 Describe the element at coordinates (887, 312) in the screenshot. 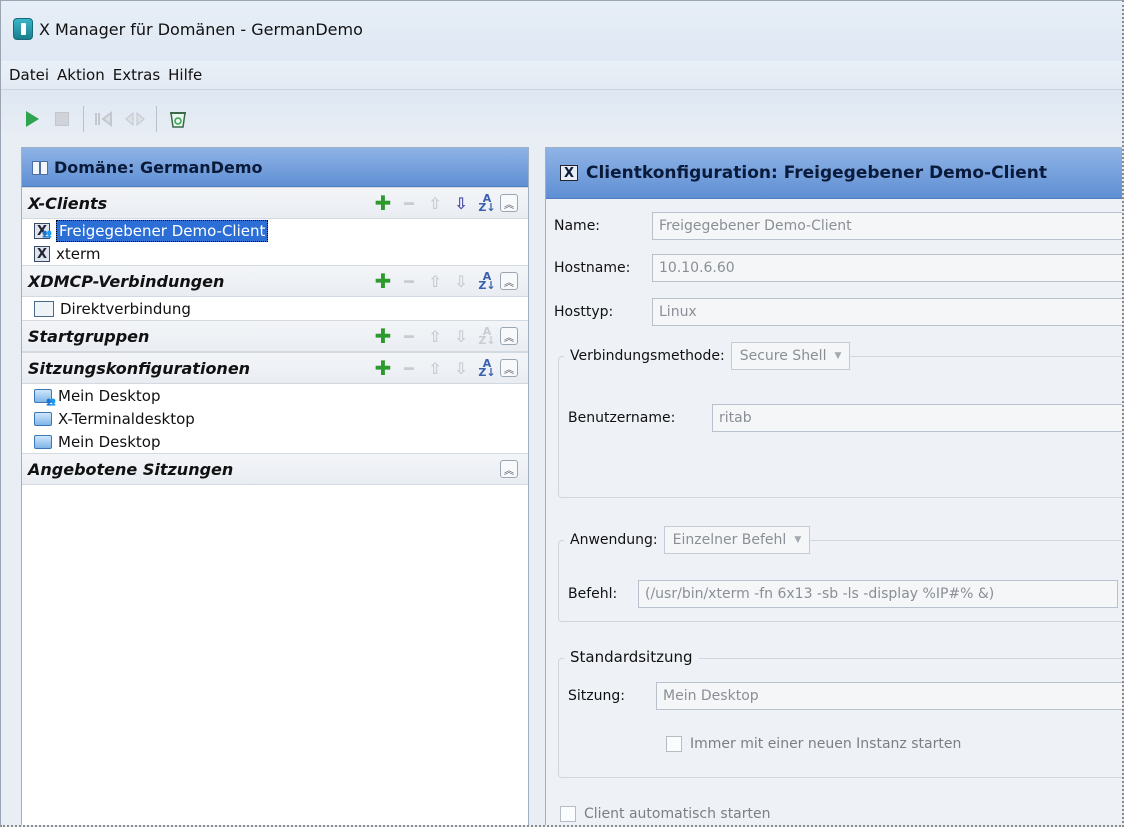

I see `hosttype-field: Linux` at that location.